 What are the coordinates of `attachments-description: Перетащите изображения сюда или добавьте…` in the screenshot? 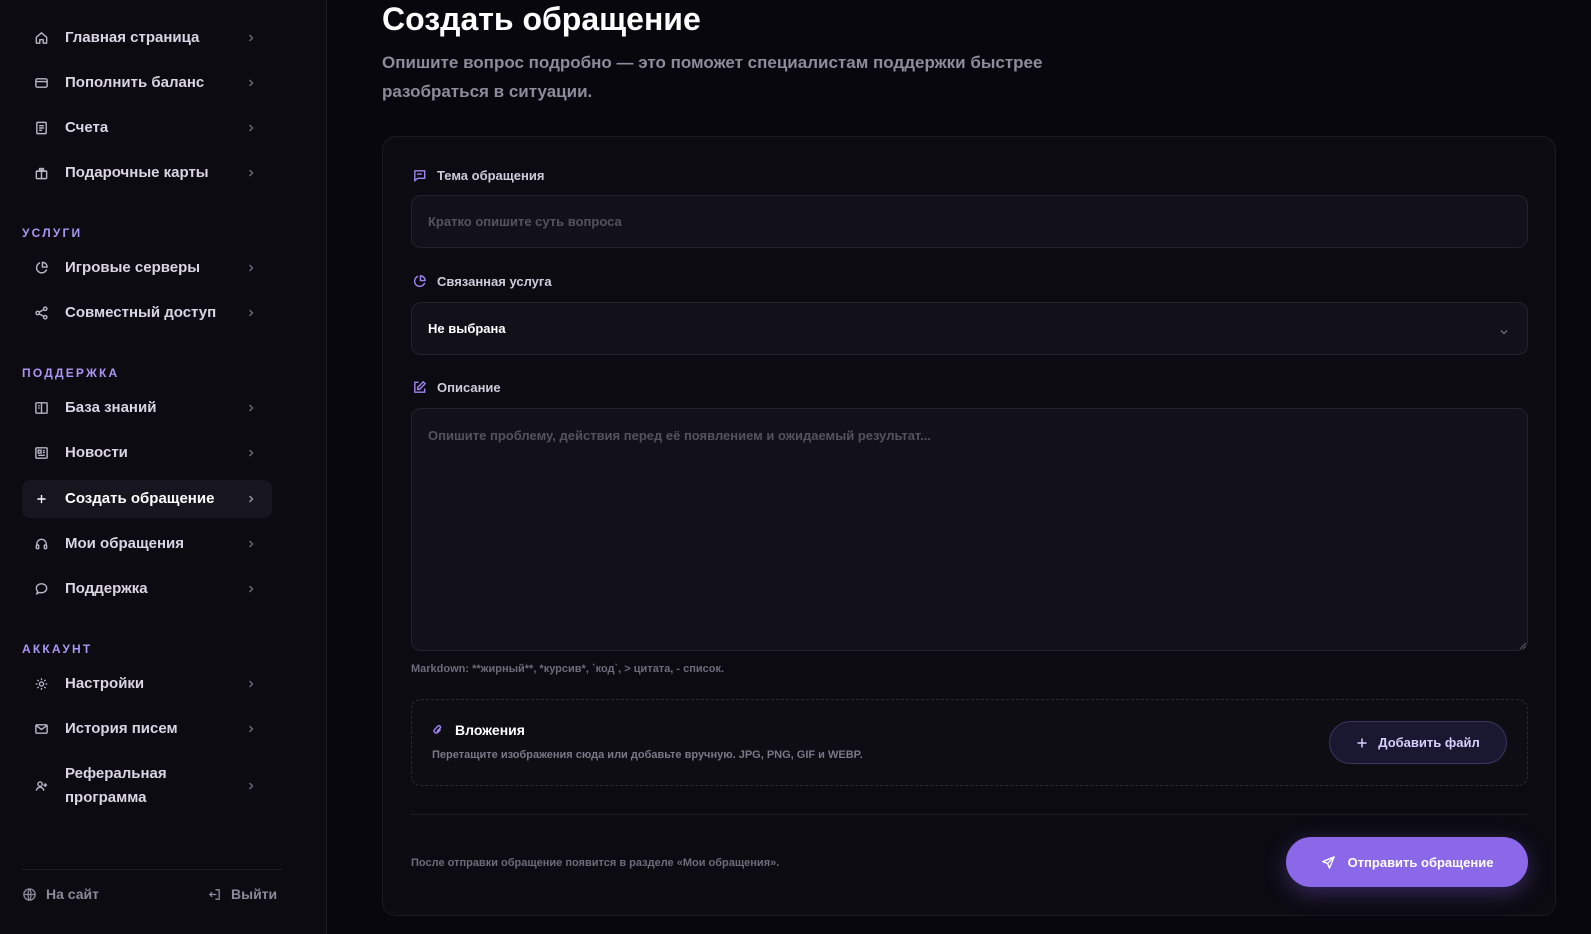 It's located at (647, 755).